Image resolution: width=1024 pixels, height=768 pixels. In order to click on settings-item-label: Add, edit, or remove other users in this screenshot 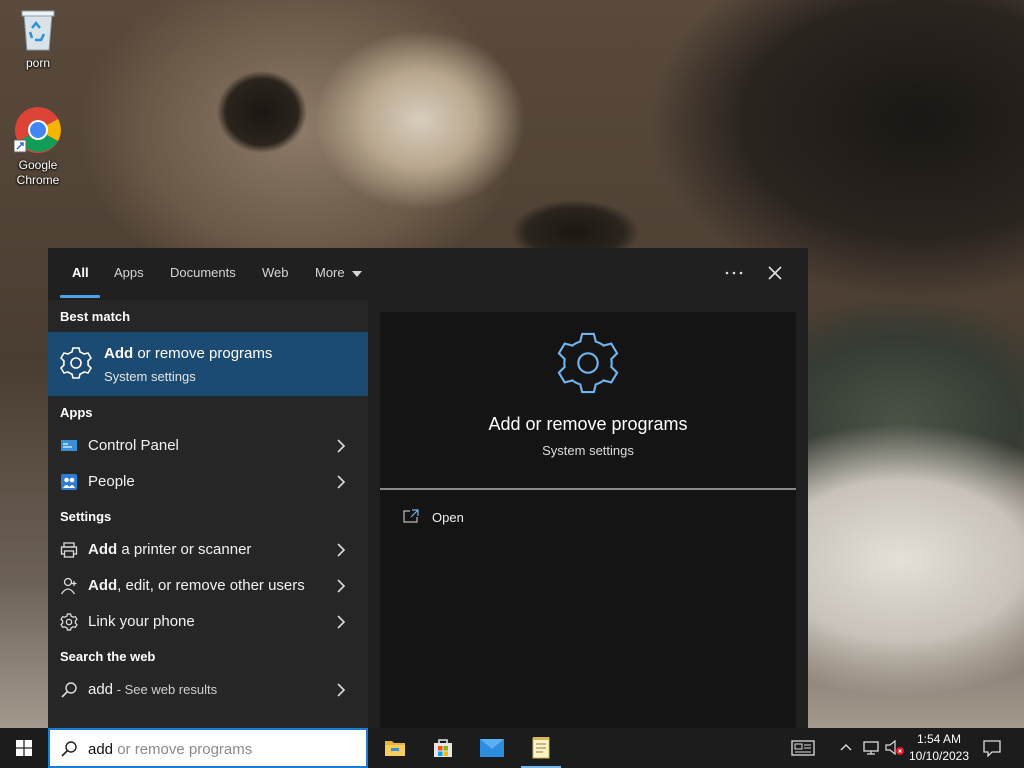, I will do `click(196, 585)`.